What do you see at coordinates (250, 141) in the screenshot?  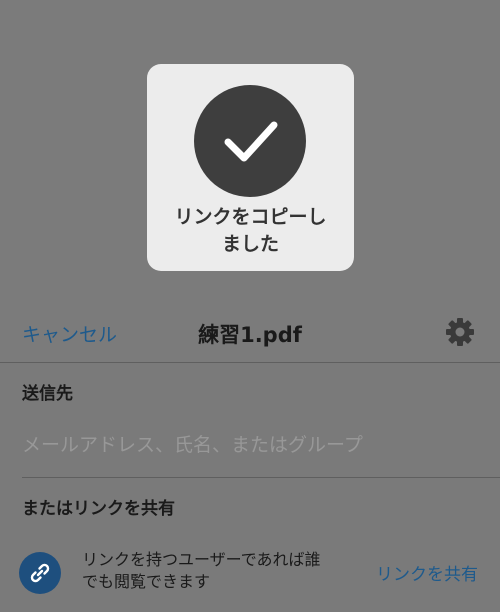 I see `checkmark-icon` at bounding box center [250, 141].